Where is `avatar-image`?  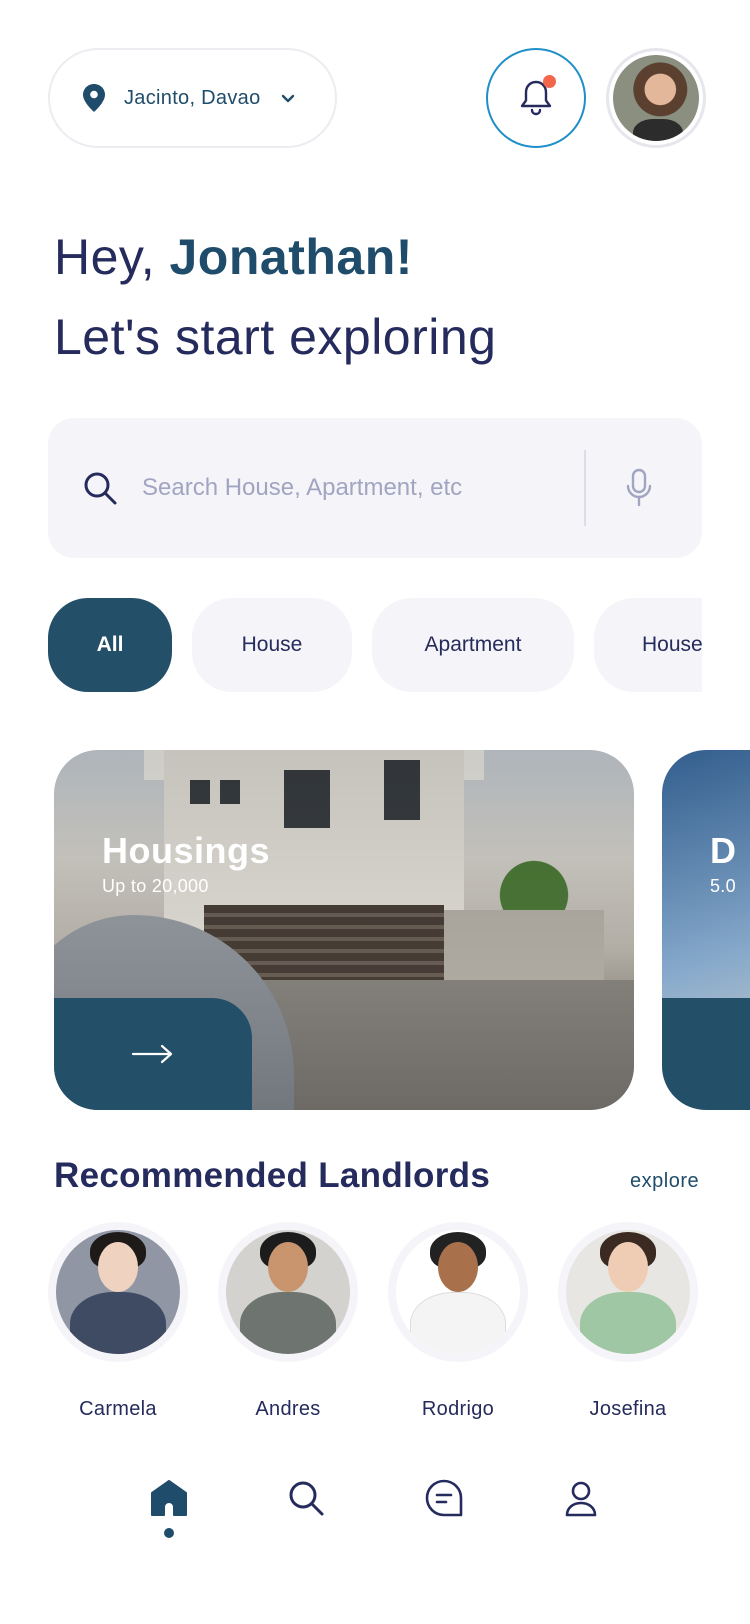
avatar-image is located at coordinates (656, 98).